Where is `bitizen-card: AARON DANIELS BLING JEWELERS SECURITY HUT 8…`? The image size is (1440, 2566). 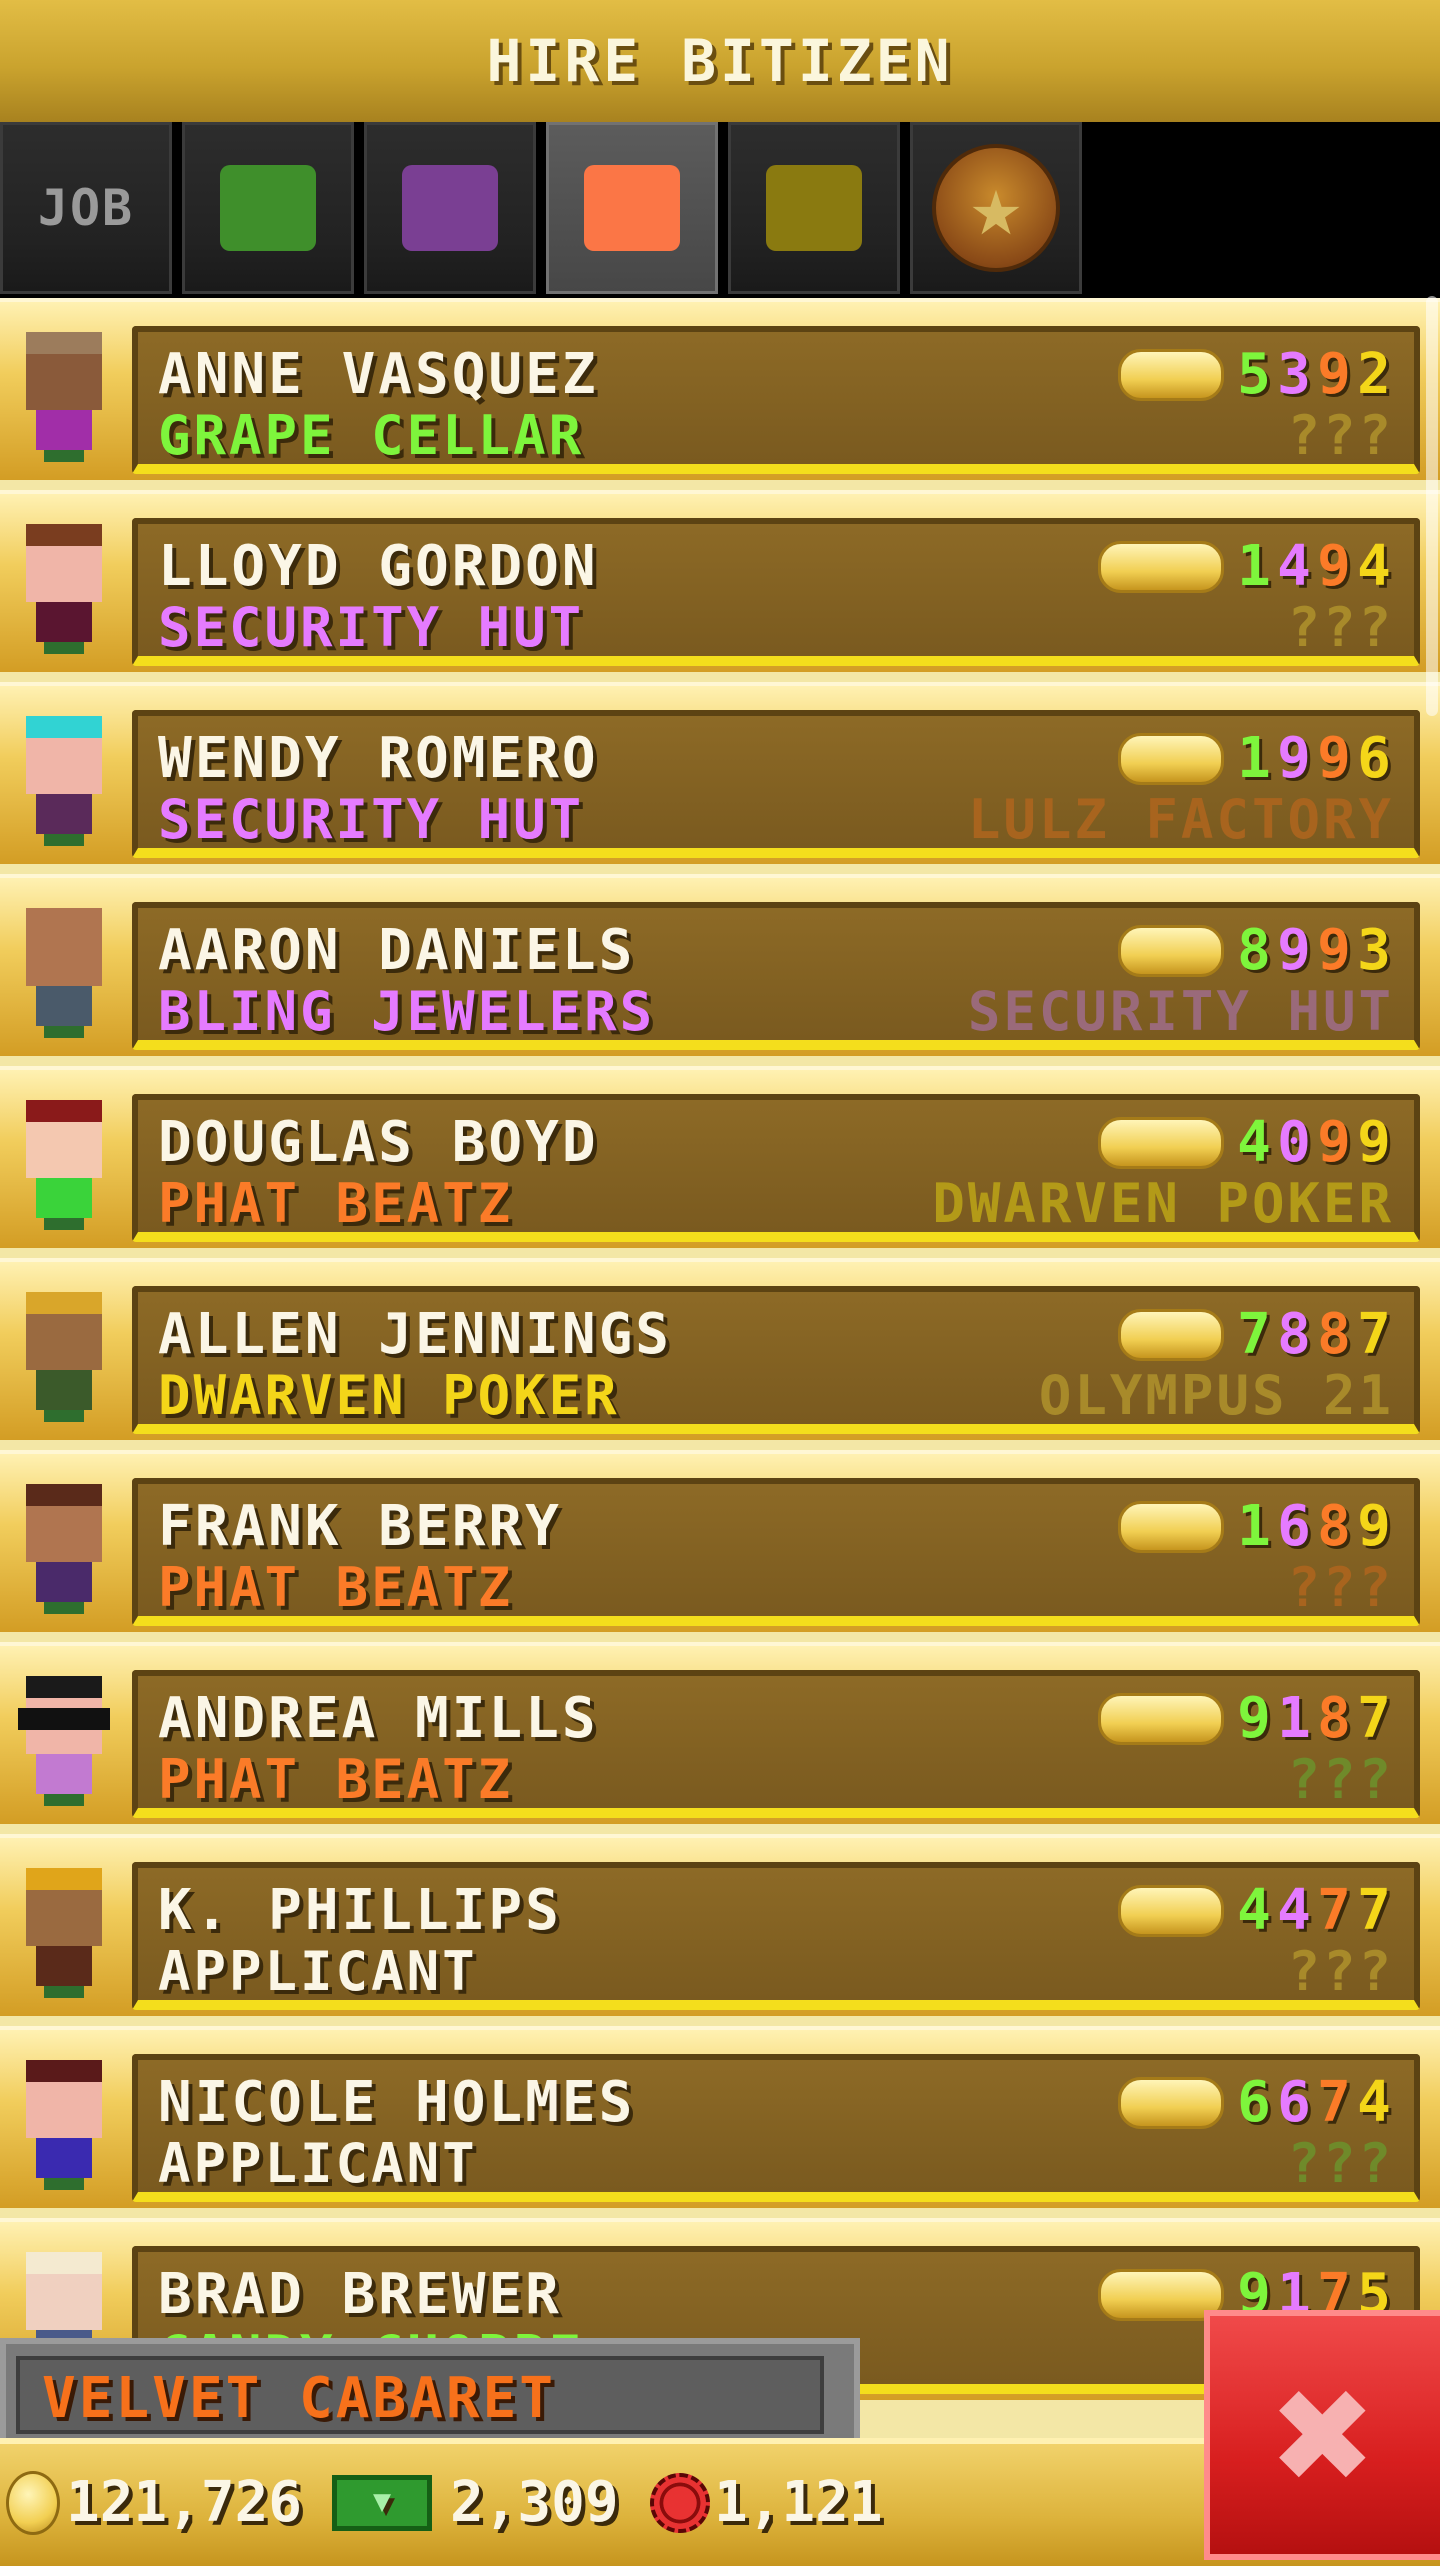
bitizen-card: AARON DANIELS BLING JEWELERS SECURITY HUT 8… is located at coordinates (776, 976).